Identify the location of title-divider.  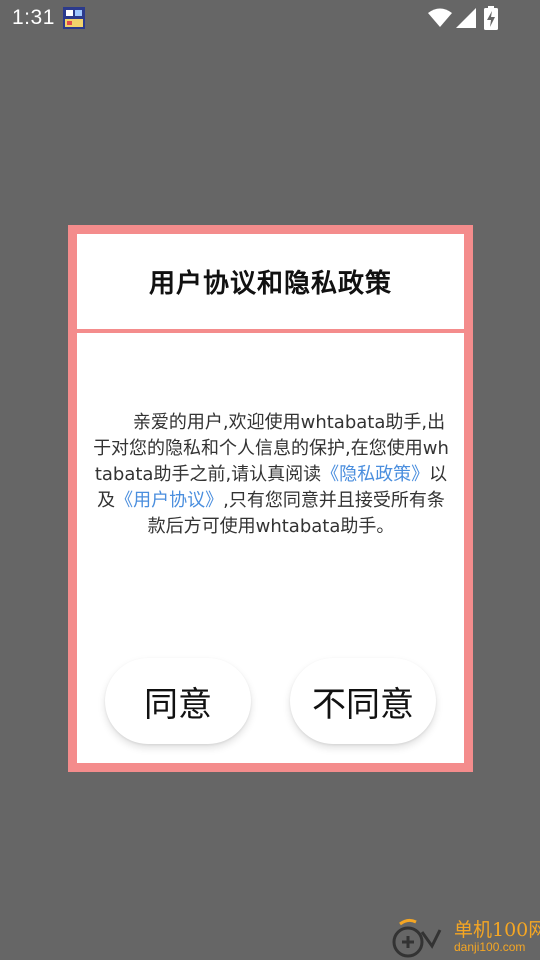
(270, 331).